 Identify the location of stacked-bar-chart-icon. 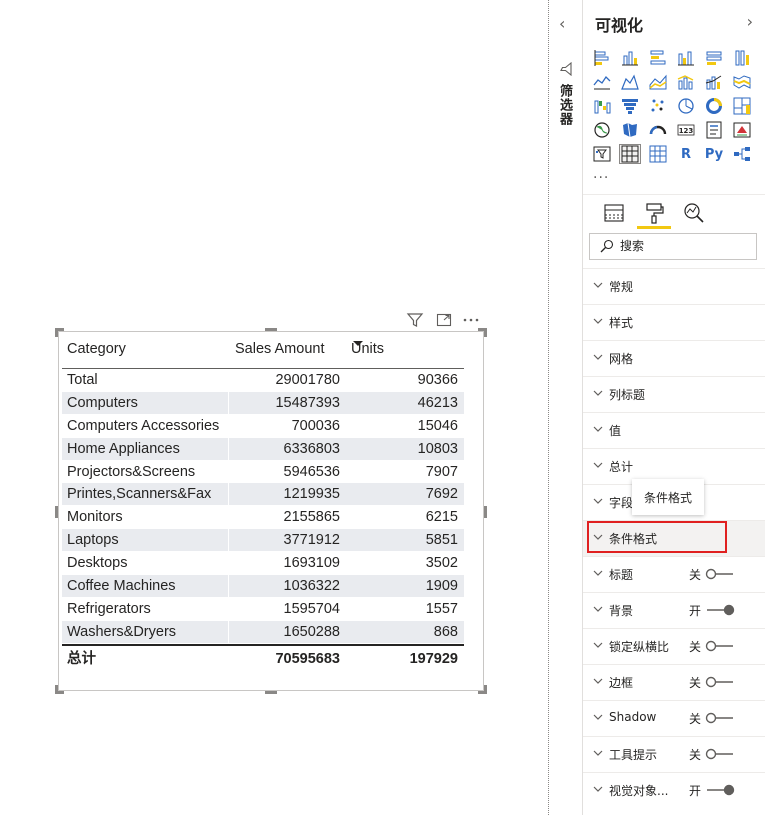
(602, 58).